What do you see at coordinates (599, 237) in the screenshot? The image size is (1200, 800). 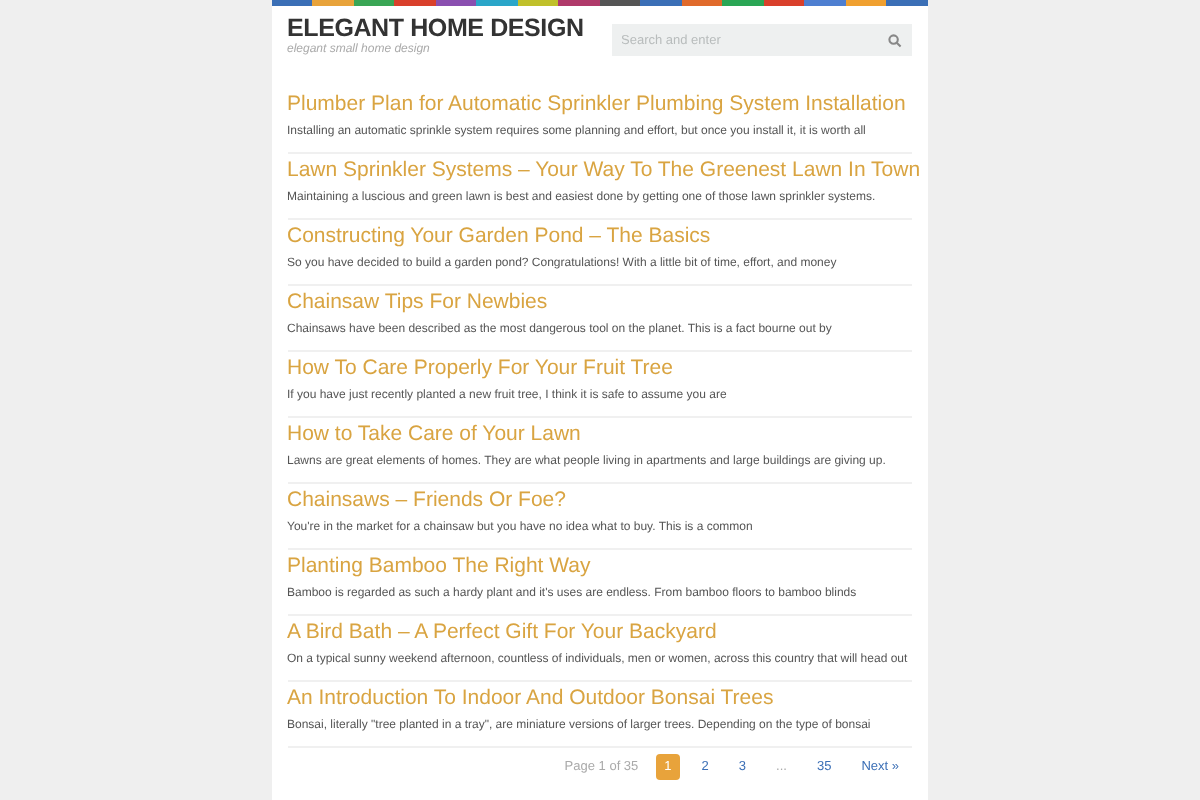 I see `post-title-link: Constructing Your Garden Pond – The Basics` at bounding box center [599, 237].